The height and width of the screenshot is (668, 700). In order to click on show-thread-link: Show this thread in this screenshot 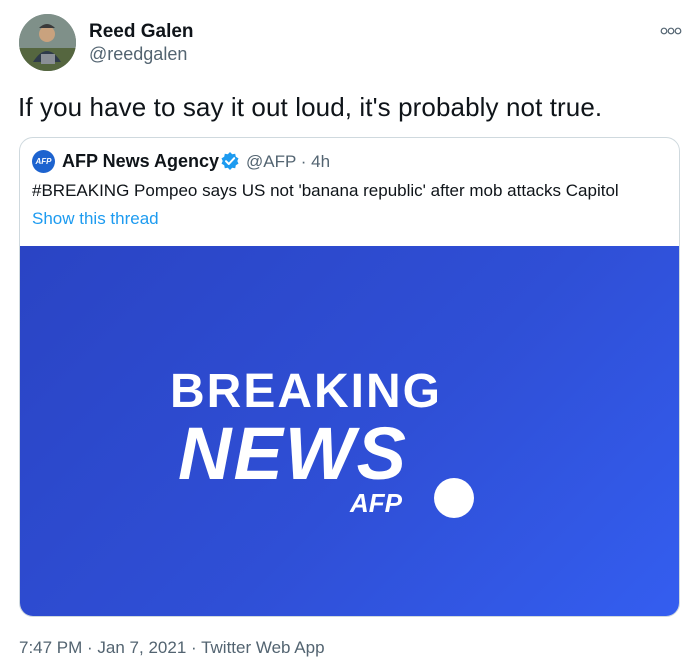, I will do `click(95, 219)`.